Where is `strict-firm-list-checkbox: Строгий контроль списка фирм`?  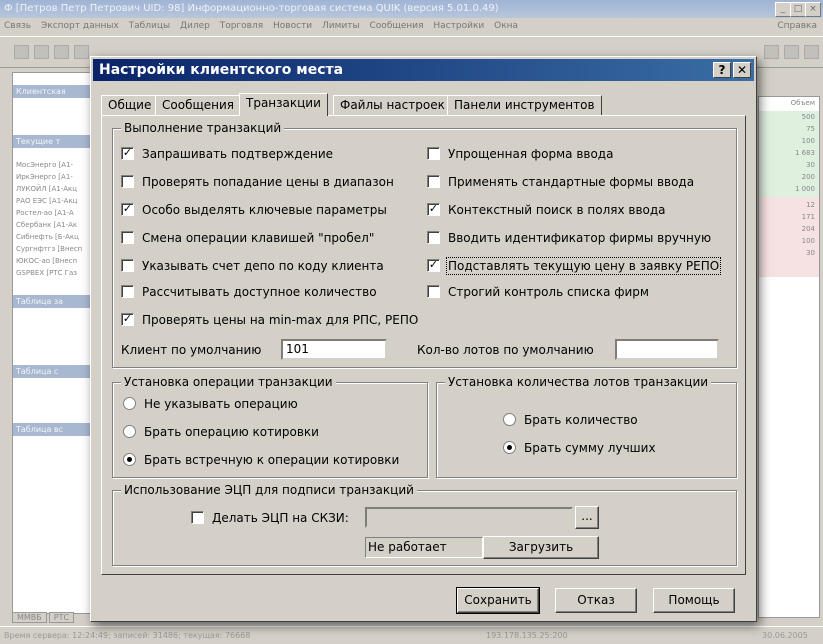
strict-firm-list-checkbox: Строгий контроль списка фирм is located at coordinates (538, 292).